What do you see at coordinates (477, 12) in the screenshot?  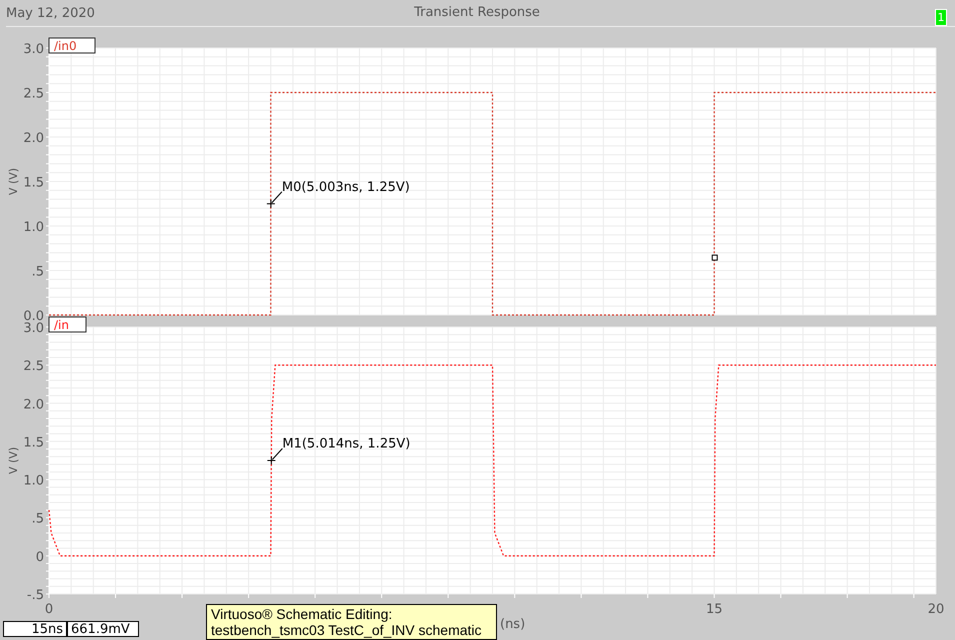 I see `window-title: Transient Response` at bounding box center [477, 12].